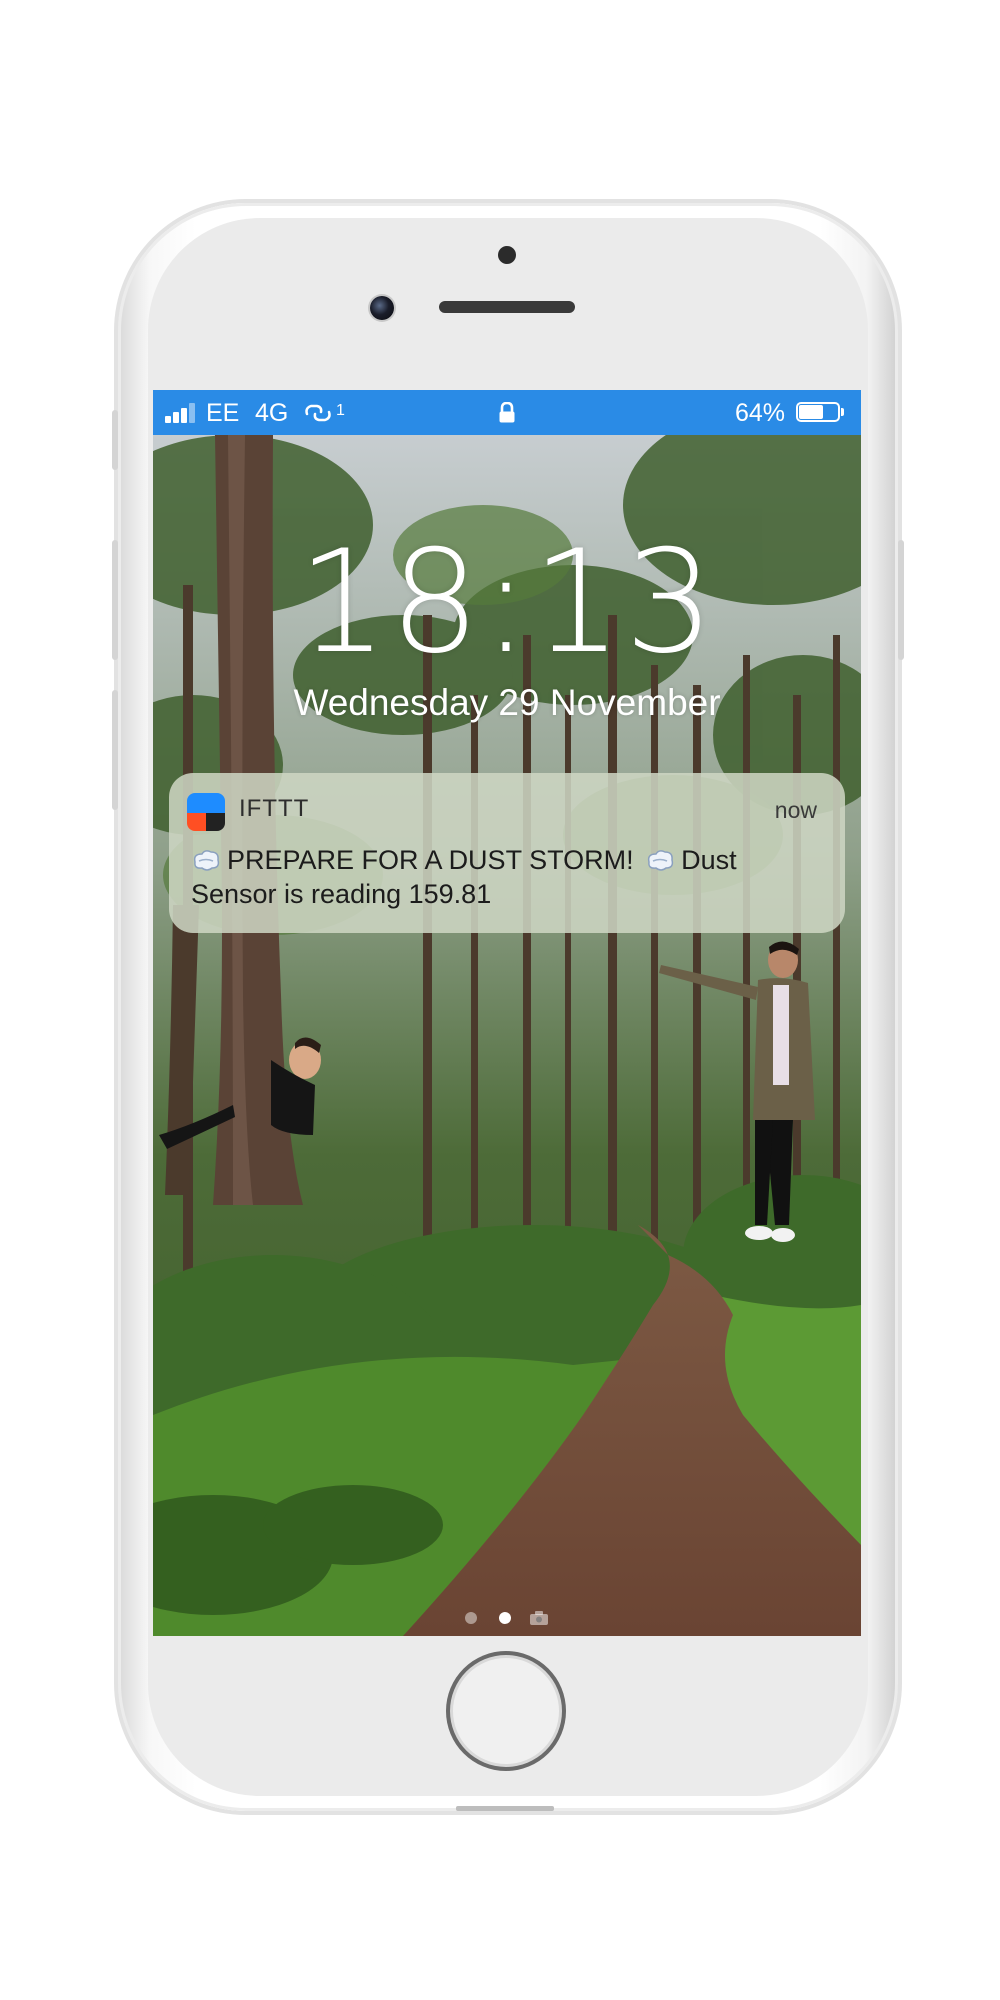 This screenshot has width=1000, height=2000. What do you see at coordinates (430, 860) in the screenshot?
I see `notification-headline: PREPARE FOR A DUST STORM!` at bounding box center [430, 860].